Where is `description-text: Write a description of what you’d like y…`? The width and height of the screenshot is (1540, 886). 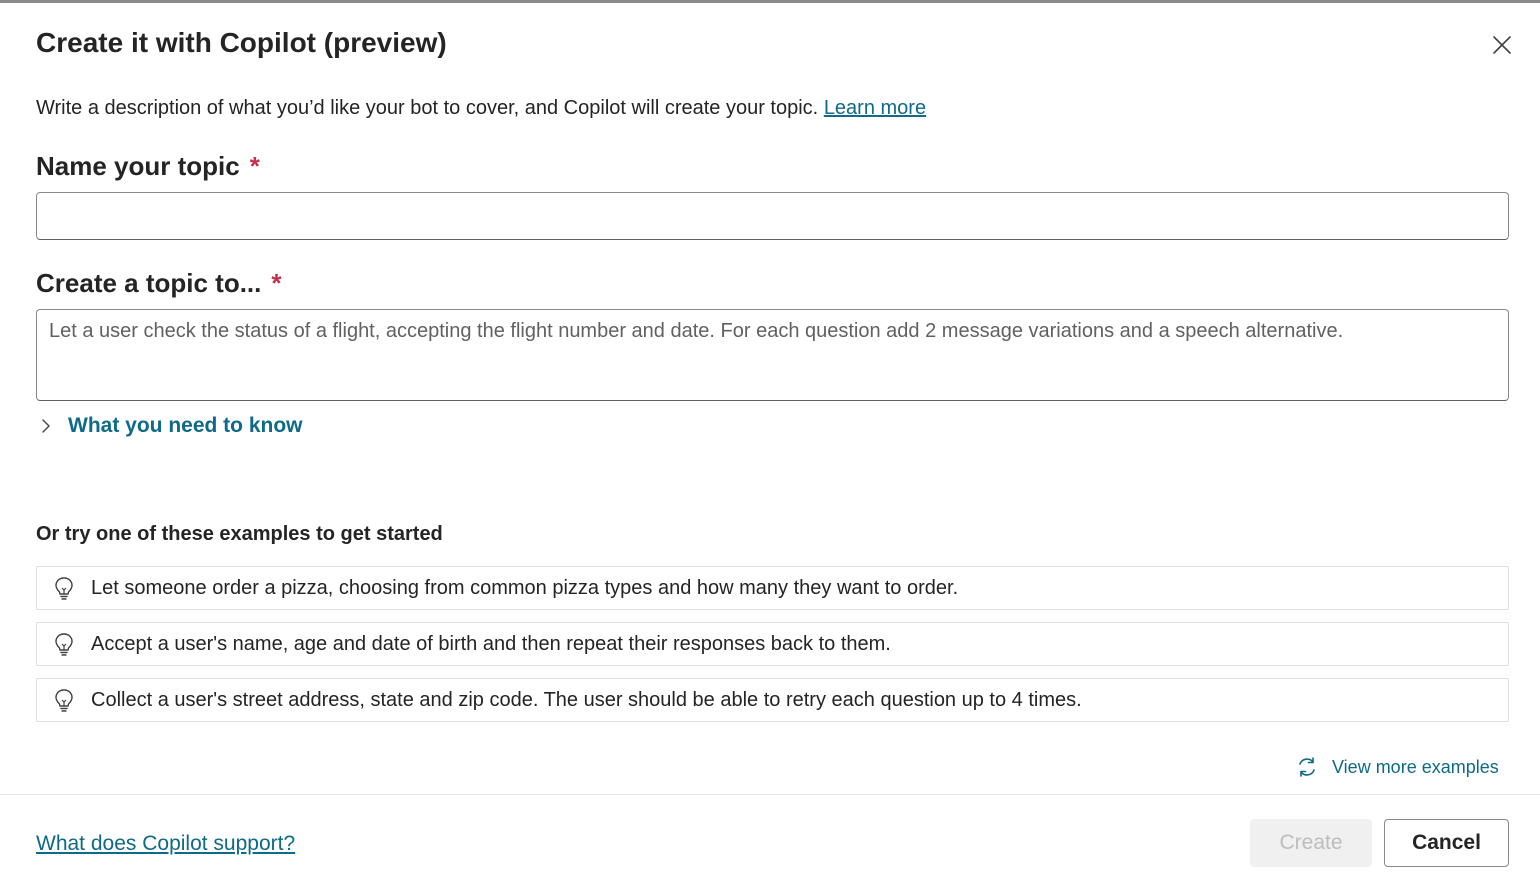 description-text: Write a description of what you’d like y… is located at coordinates (427, 108).